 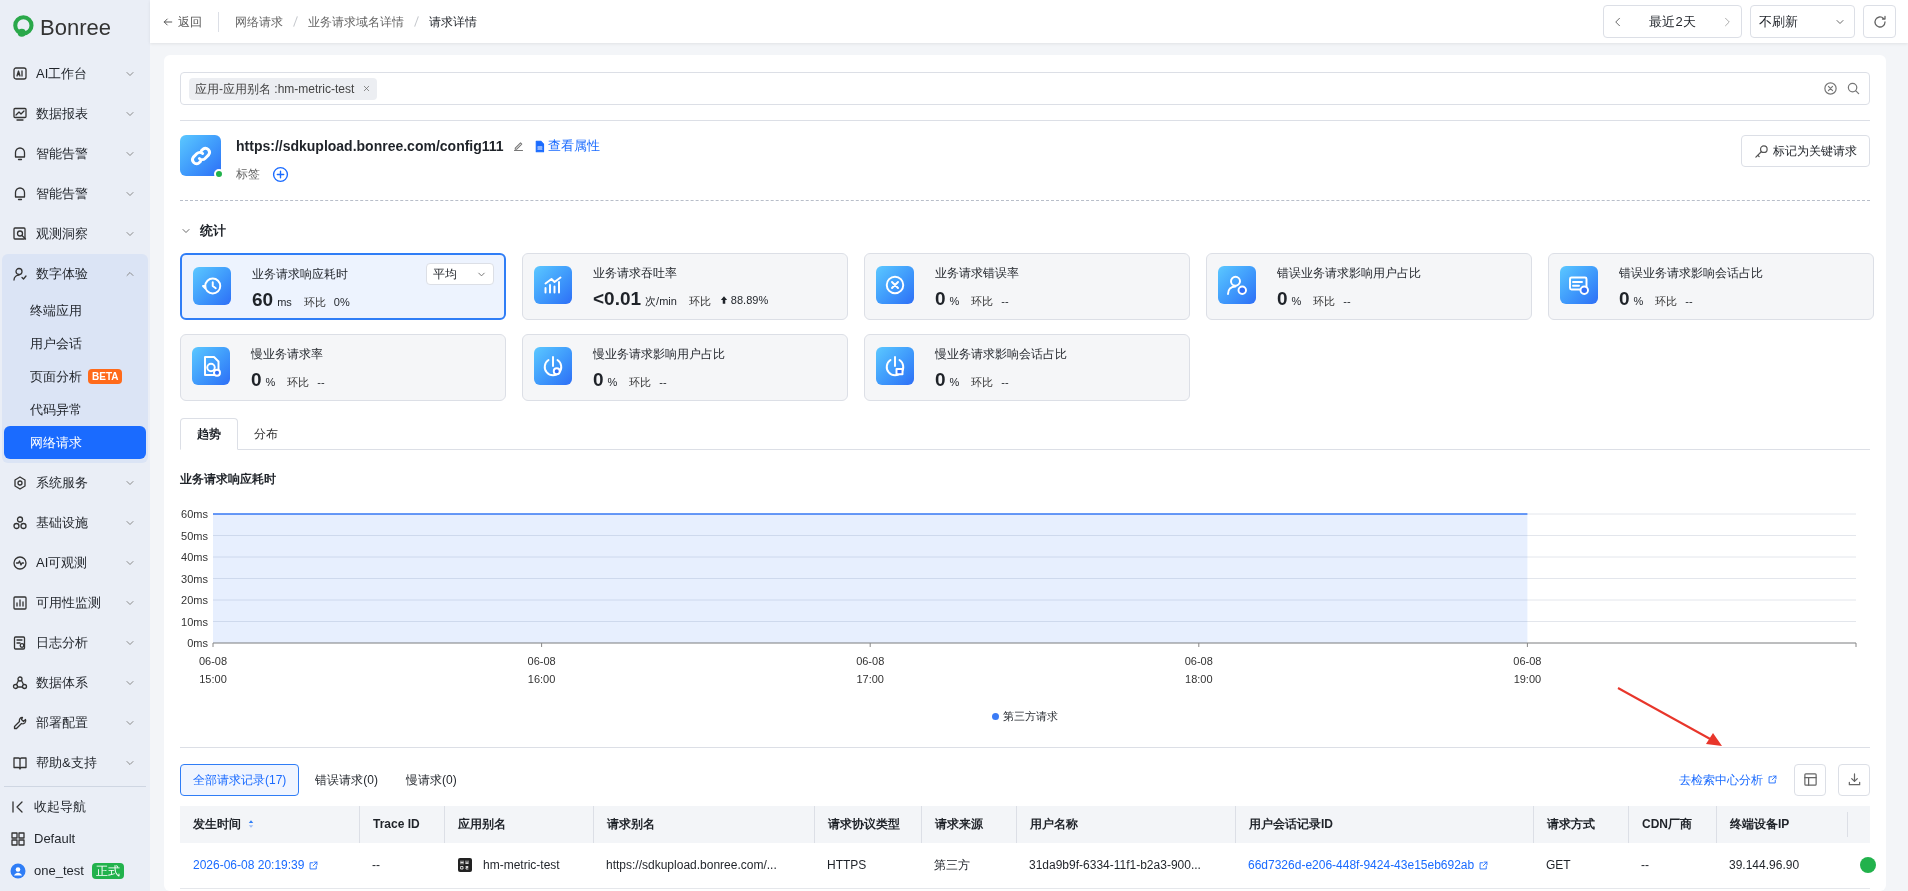 What do you see at coordinates (1369, 865) in the screenshot?
I see `table-link: 66d7326d-e206-448f-9424-43e15eb692ab` at bounding box center [1369, 865].